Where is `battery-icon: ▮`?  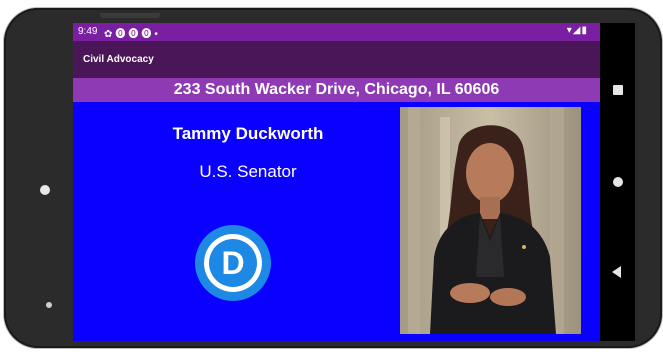
battery-icon: ▮ is located at coordinates (584, 30).